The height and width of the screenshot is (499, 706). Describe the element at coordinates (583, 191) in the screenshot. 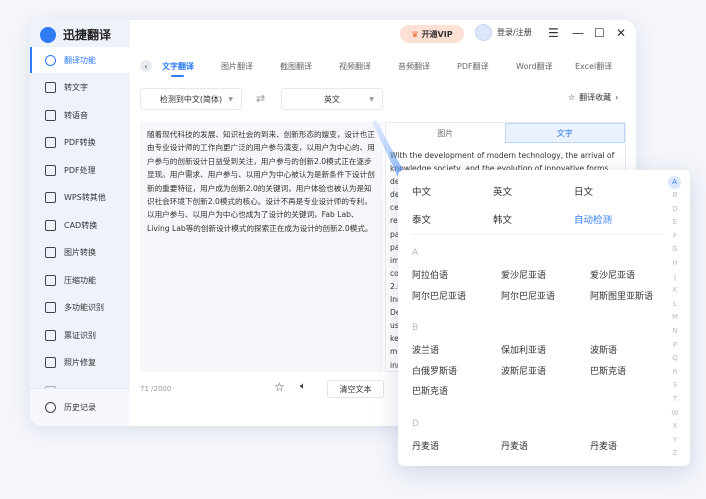

I see `common-lang-option: 日文` at that location.